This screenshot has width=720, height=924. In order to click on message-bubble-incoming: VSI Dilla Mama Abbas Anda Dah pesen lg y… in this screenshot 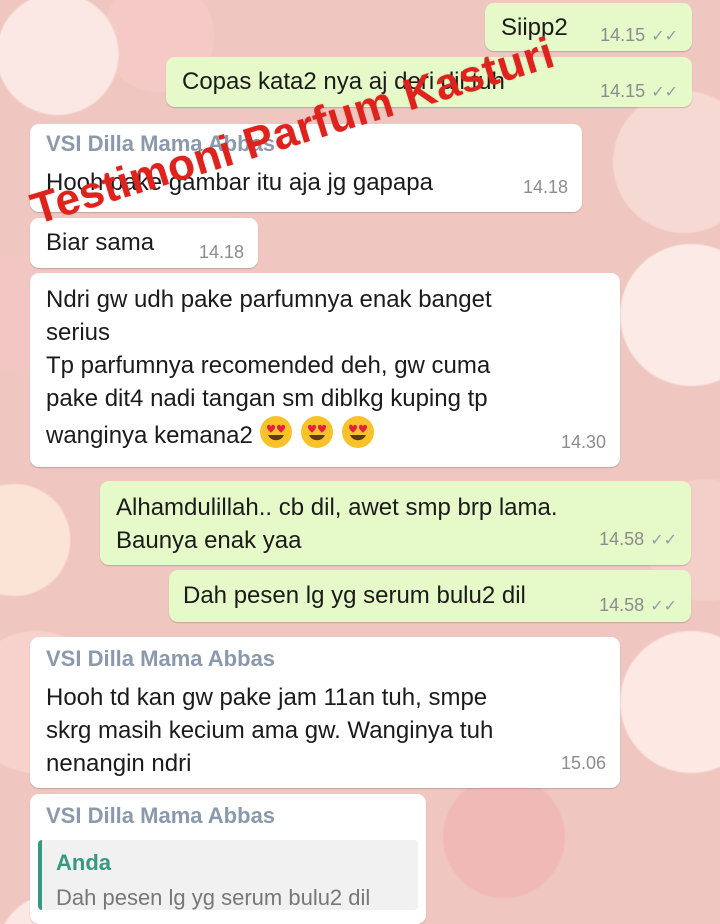, I will do `click(228, 859)`.